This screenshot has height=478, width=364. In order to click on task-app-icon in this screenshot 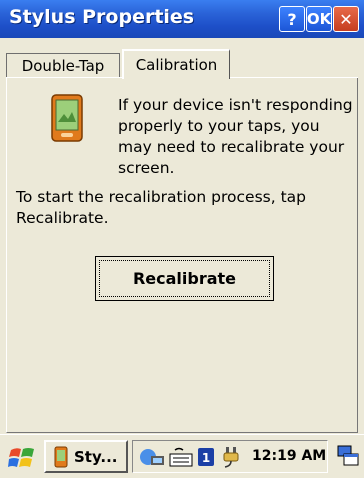, I will do `click(61, 456)`.